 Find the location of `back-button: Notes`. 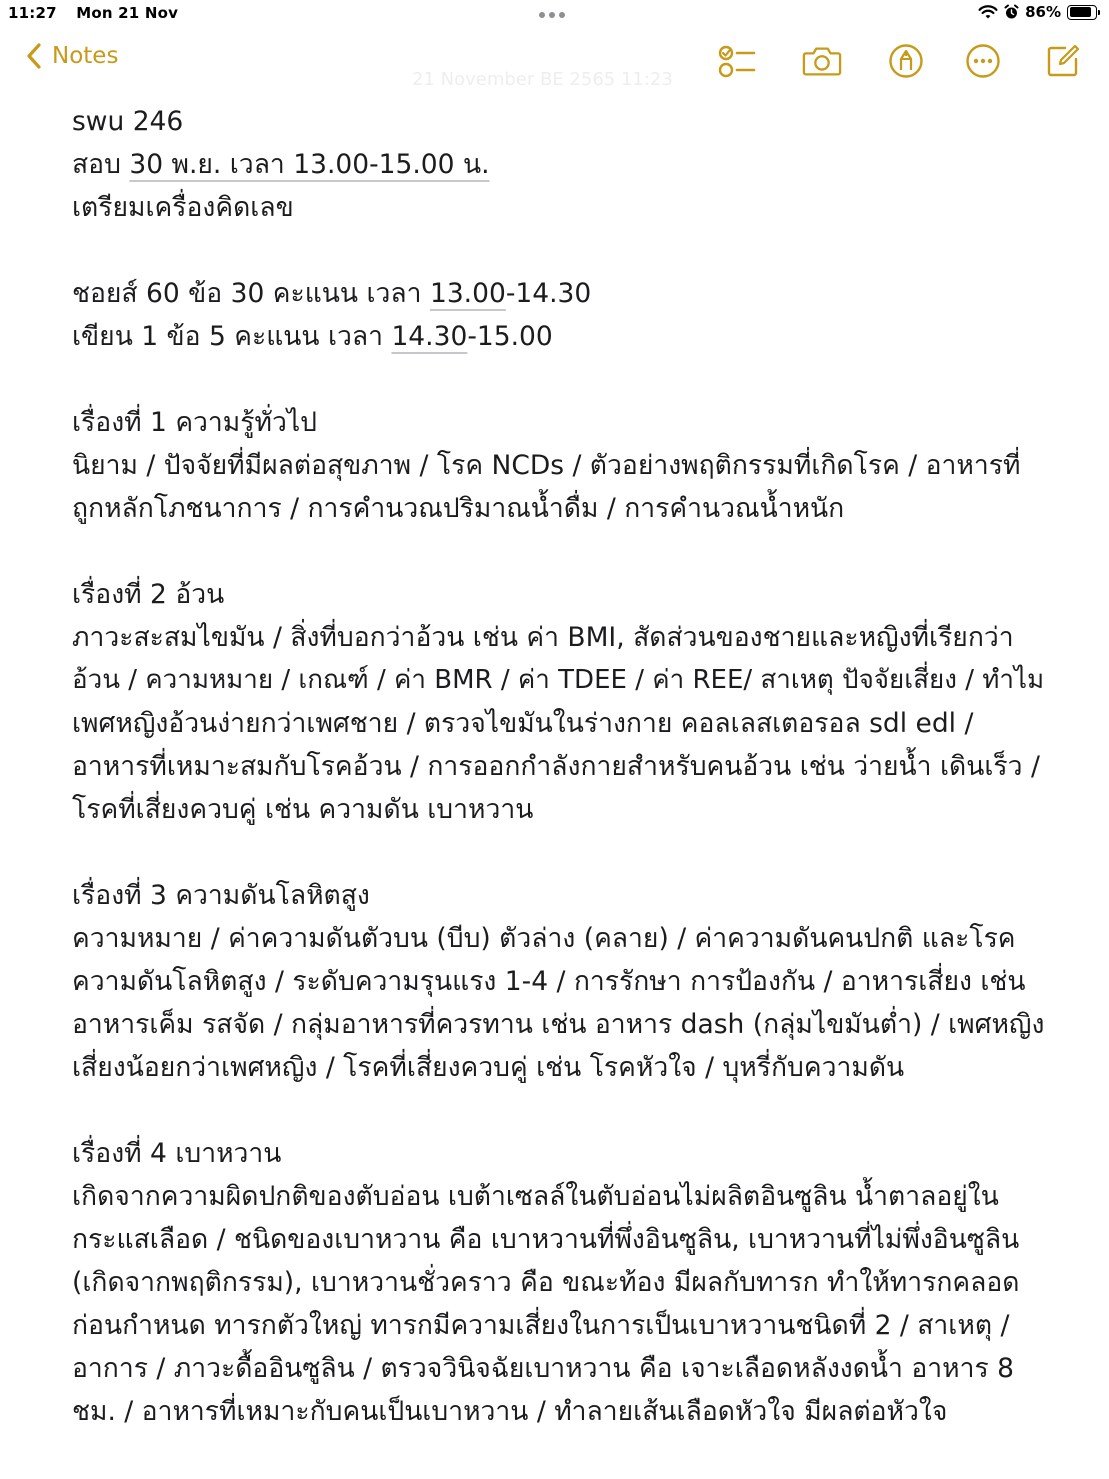

back-button: Notes is located at coordinates (72, 56).